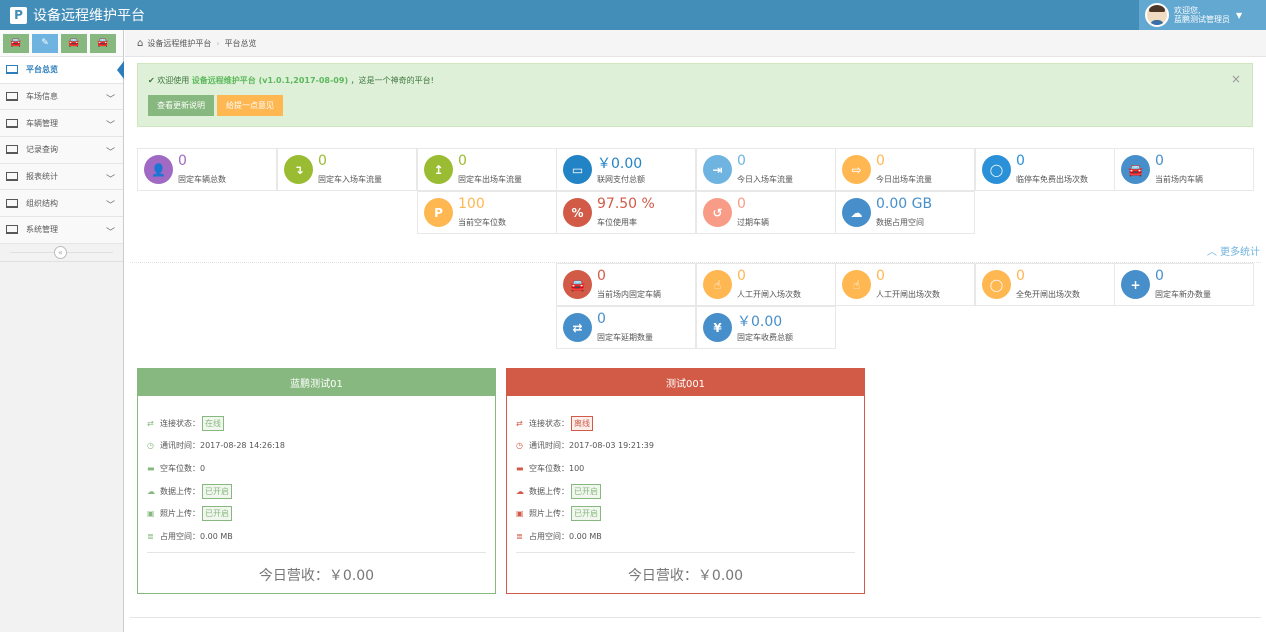 This screenshot has height=632, width=1266. What do you see at coordinates (1202, 15) in the screenshot?
I see `user-menu: 欢迎您, 蓝鹏测试管理员 ▼` at bounding box center [1202, 15].